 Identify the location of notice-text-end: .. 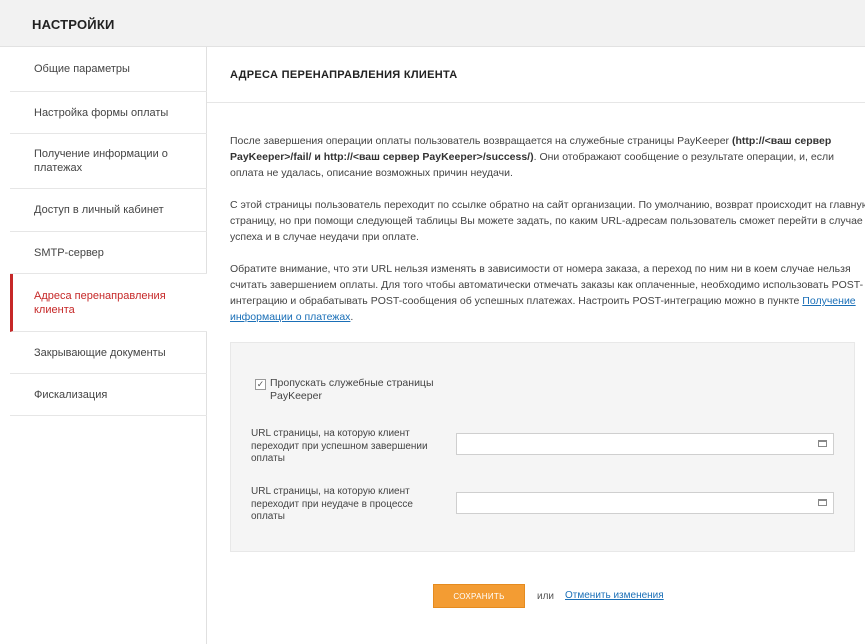
(352, 317).